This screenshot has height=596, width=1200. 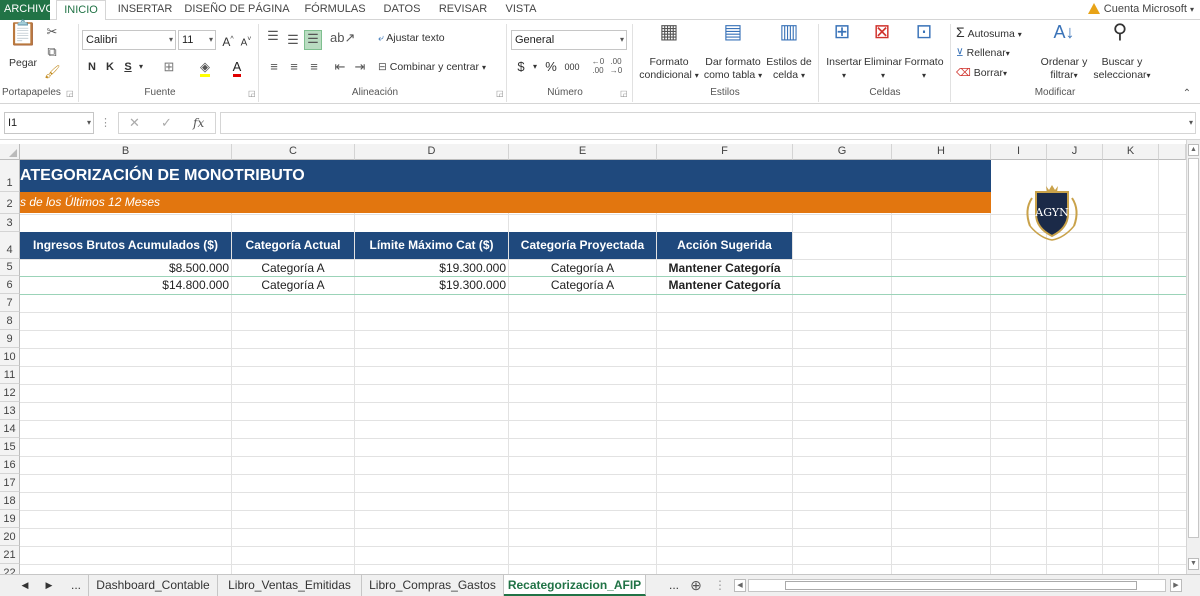 What do you see at coordinates (10, 357) in the screenshot?
I see `row-header: 10` at bounding box center [10, 357].